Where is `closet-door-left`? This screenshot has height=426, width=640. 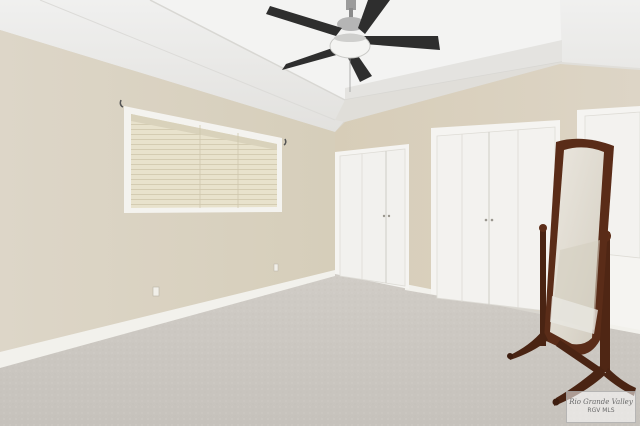
closet-door-left is located at coordinates (372, 216).